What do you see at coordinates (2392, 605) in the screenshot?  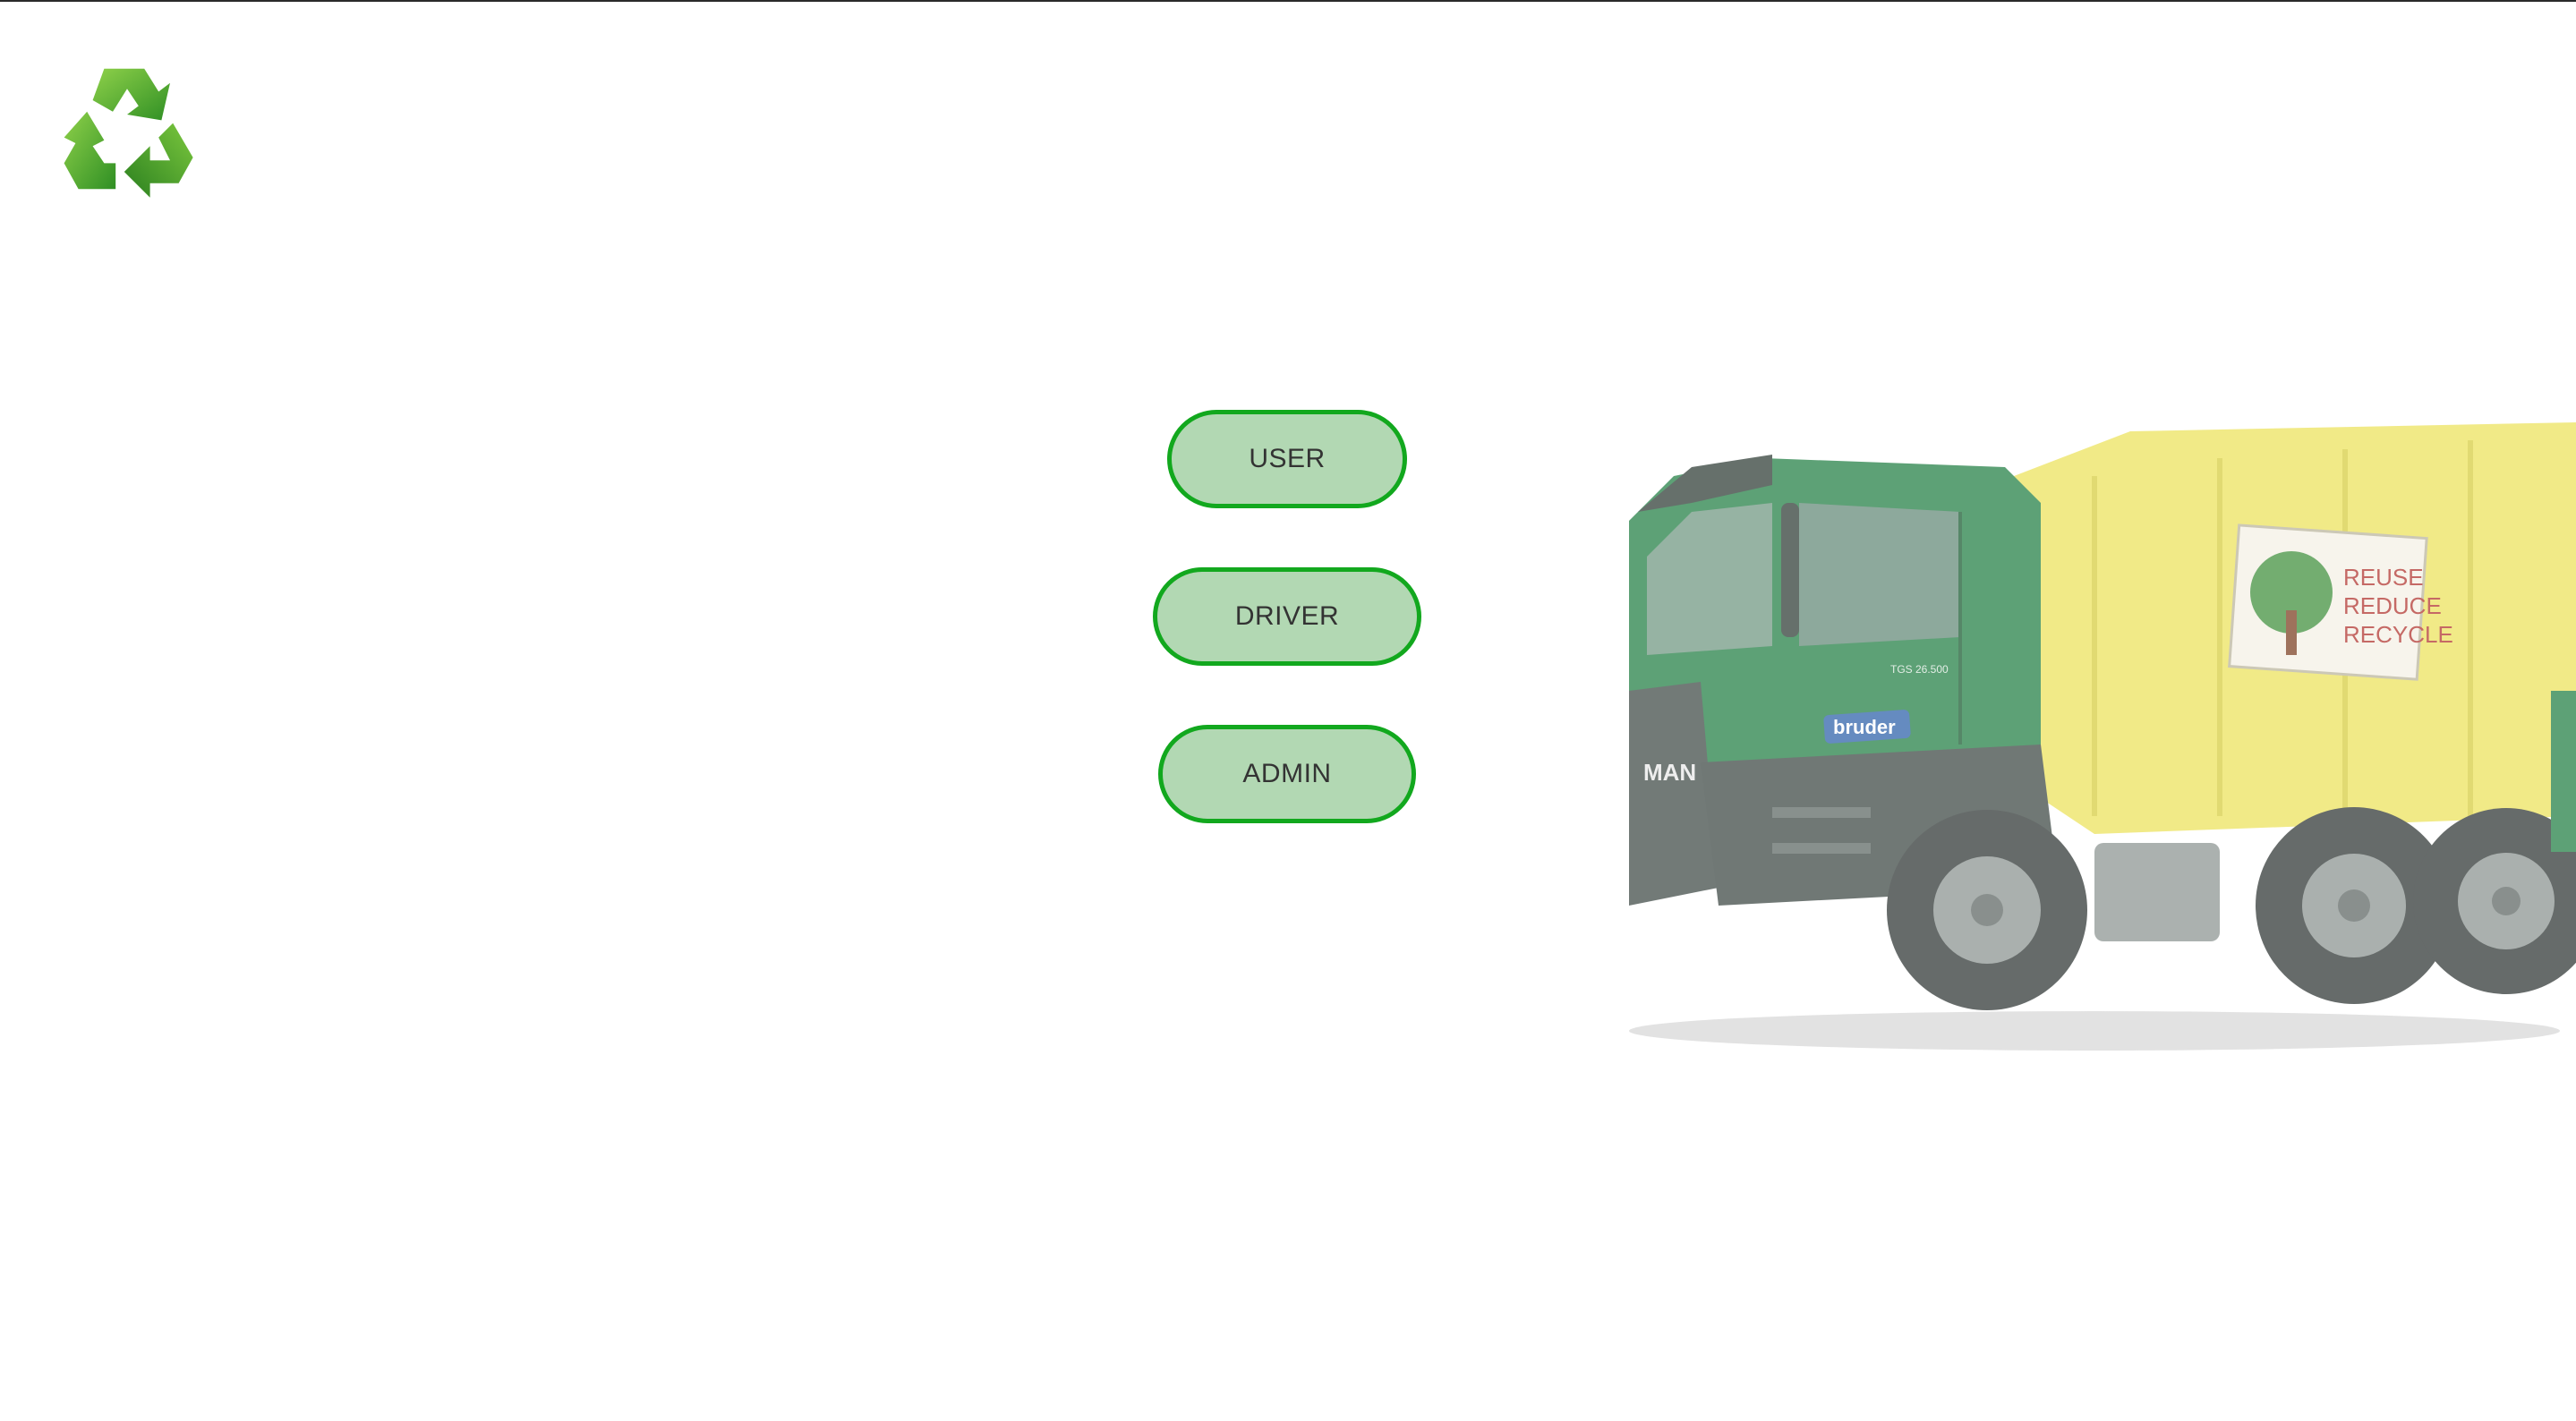 I see `sign-line-2: REDUCE` at bounding box center [2392, 605].